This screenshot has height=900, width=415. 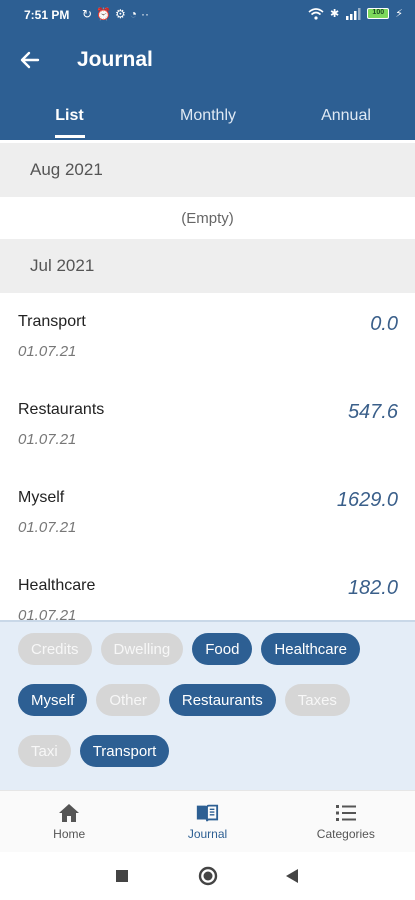 I want to click on filter-chip-healthcare: Healthcare, so click(x=310, y=649).